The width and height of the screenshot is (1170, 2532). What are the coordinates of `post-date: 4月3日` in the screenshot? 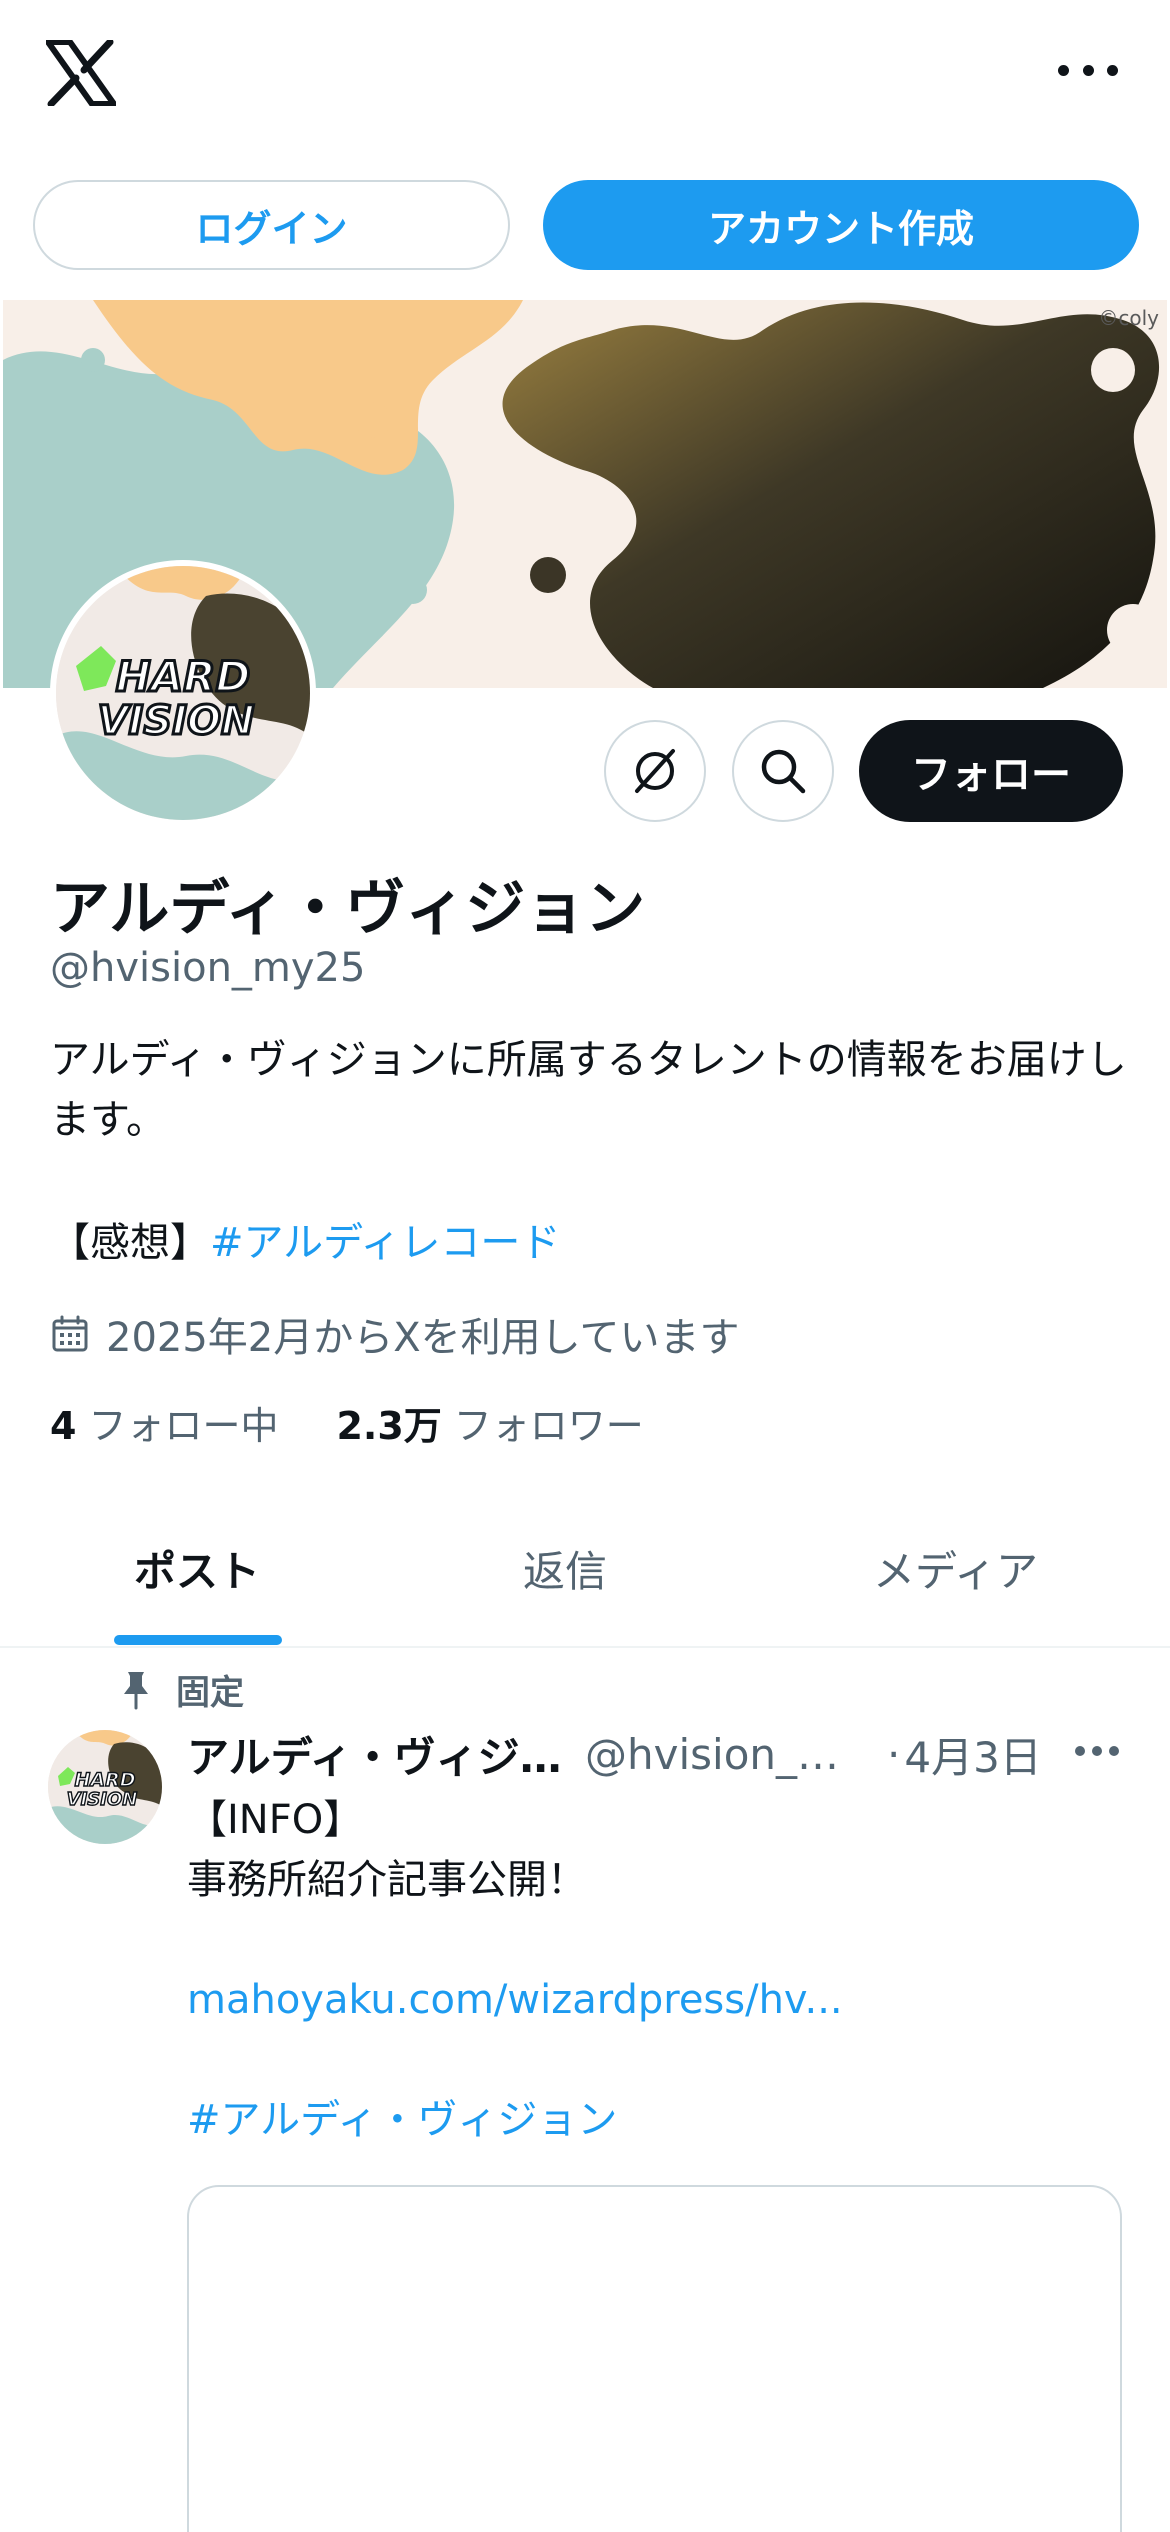 It's located at (972, 1754).